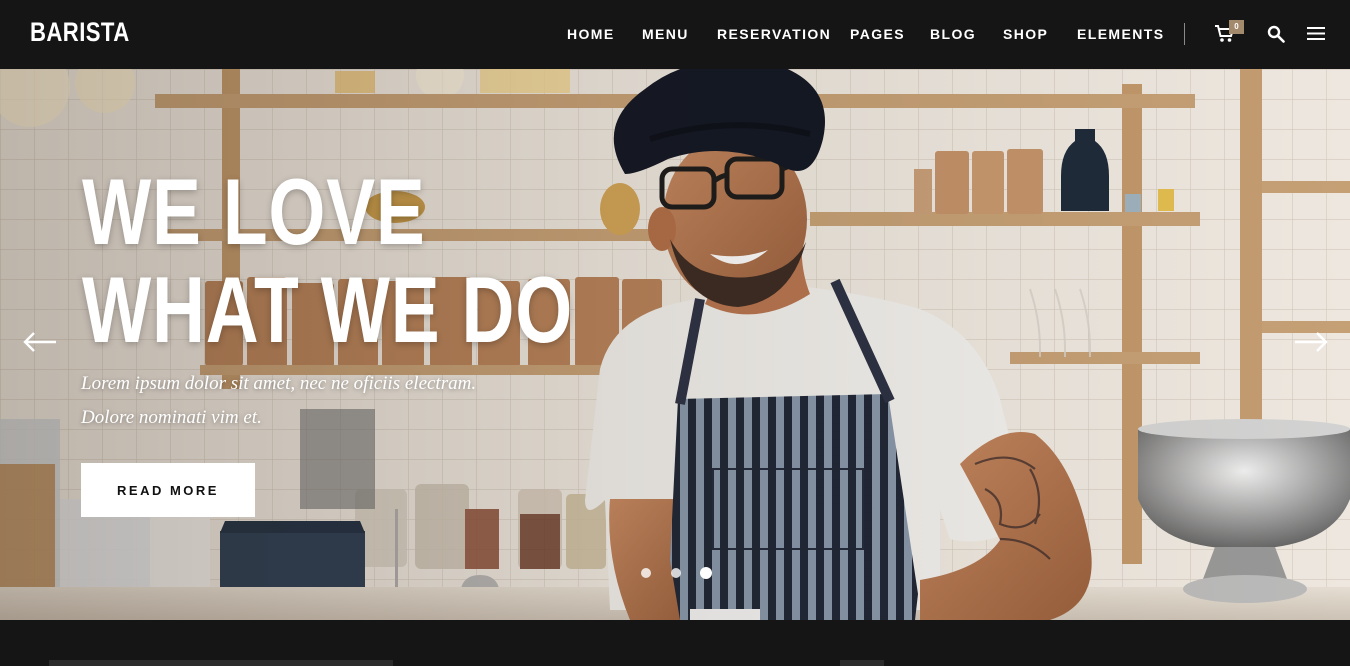  Describe the element at coordinates (1025, 34) in the screenshot. I see `nav-item-shop: SHOP` at that location.